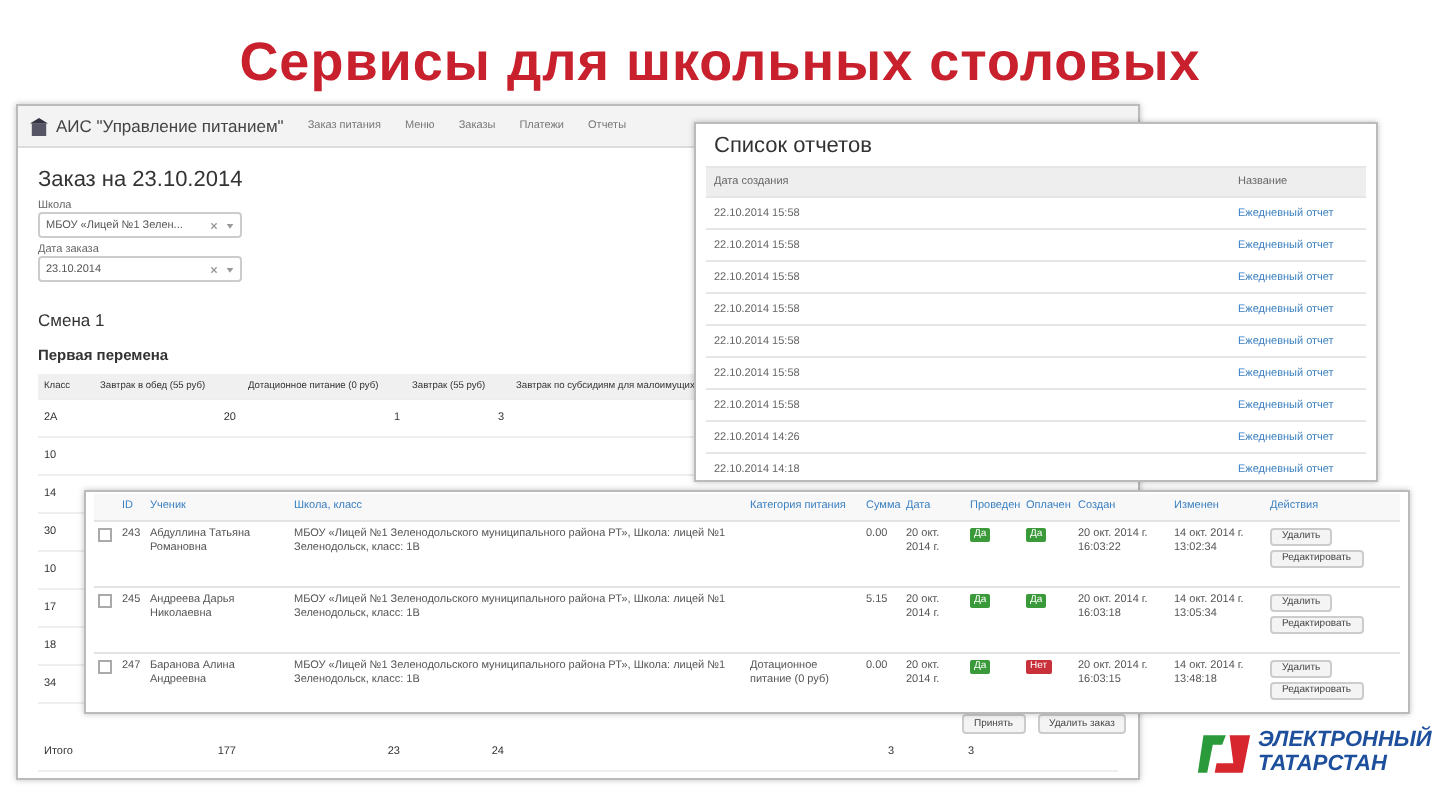 This screenshot has height=810, width=1440. What do you see at coordinates (1345, 742) in the screenshot?
I see `logo-text: ЭЛЕКТРОННЫЙ` at bounding box center [1345, 742].